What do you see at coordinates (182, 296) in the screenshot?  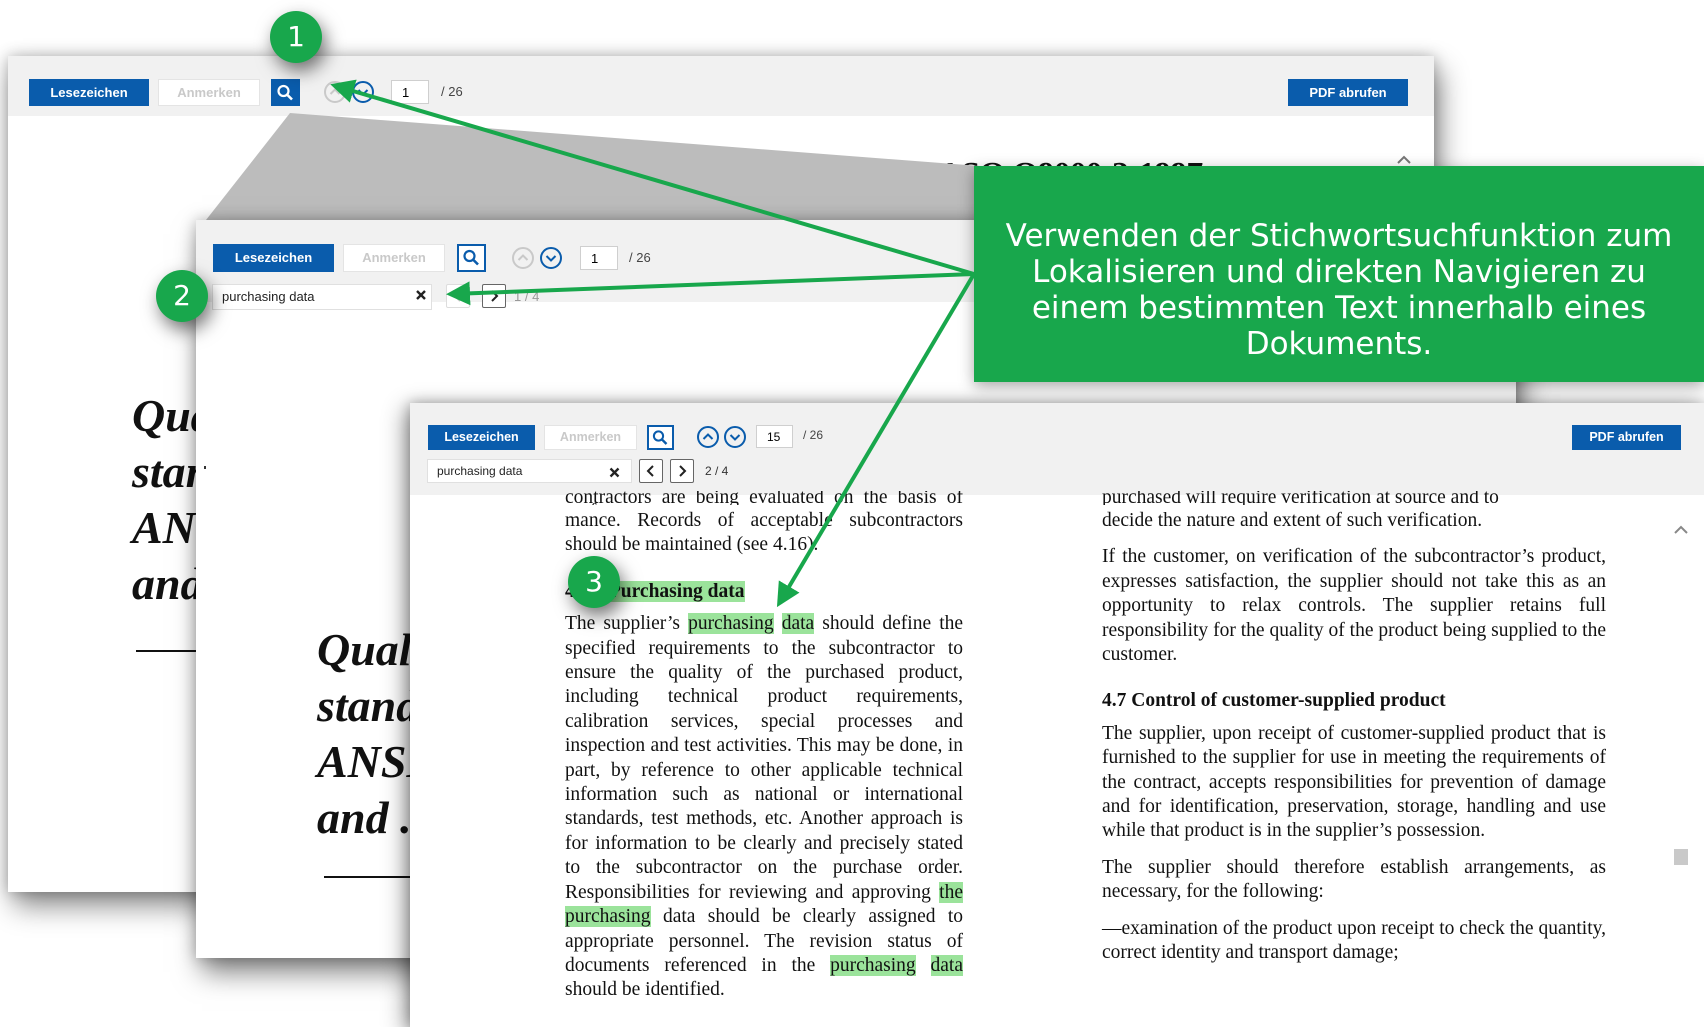 I see `step-badge-2: 2` at bounding box center [182, 296].